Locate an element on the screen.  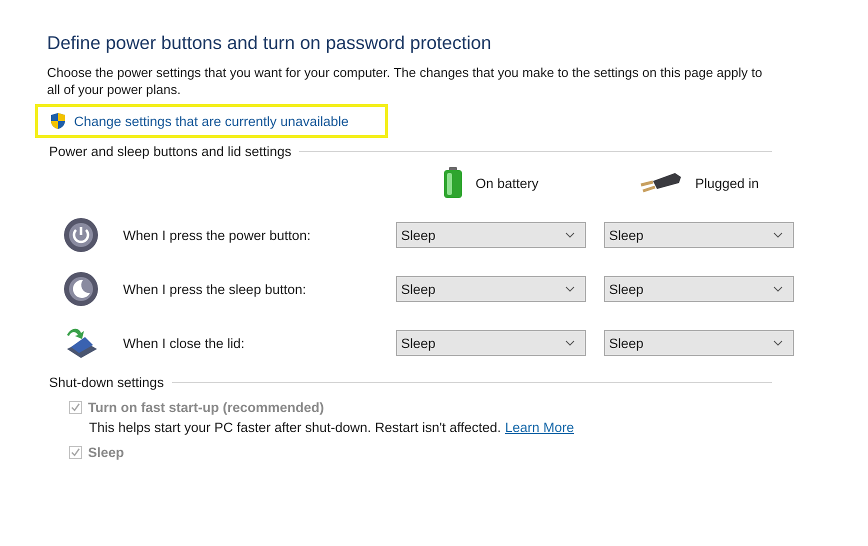
moon-icon is located at coordinates (81, 289).